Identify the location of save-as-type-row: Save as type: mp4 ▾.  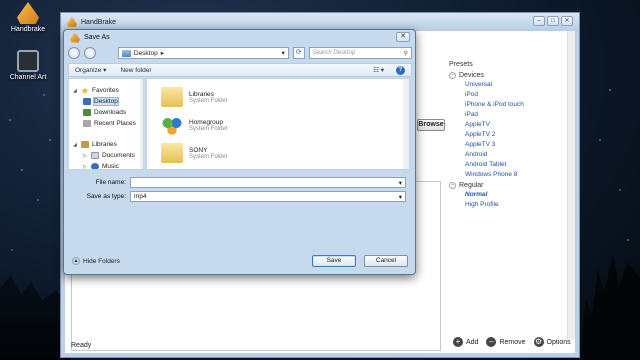
(240, 196).